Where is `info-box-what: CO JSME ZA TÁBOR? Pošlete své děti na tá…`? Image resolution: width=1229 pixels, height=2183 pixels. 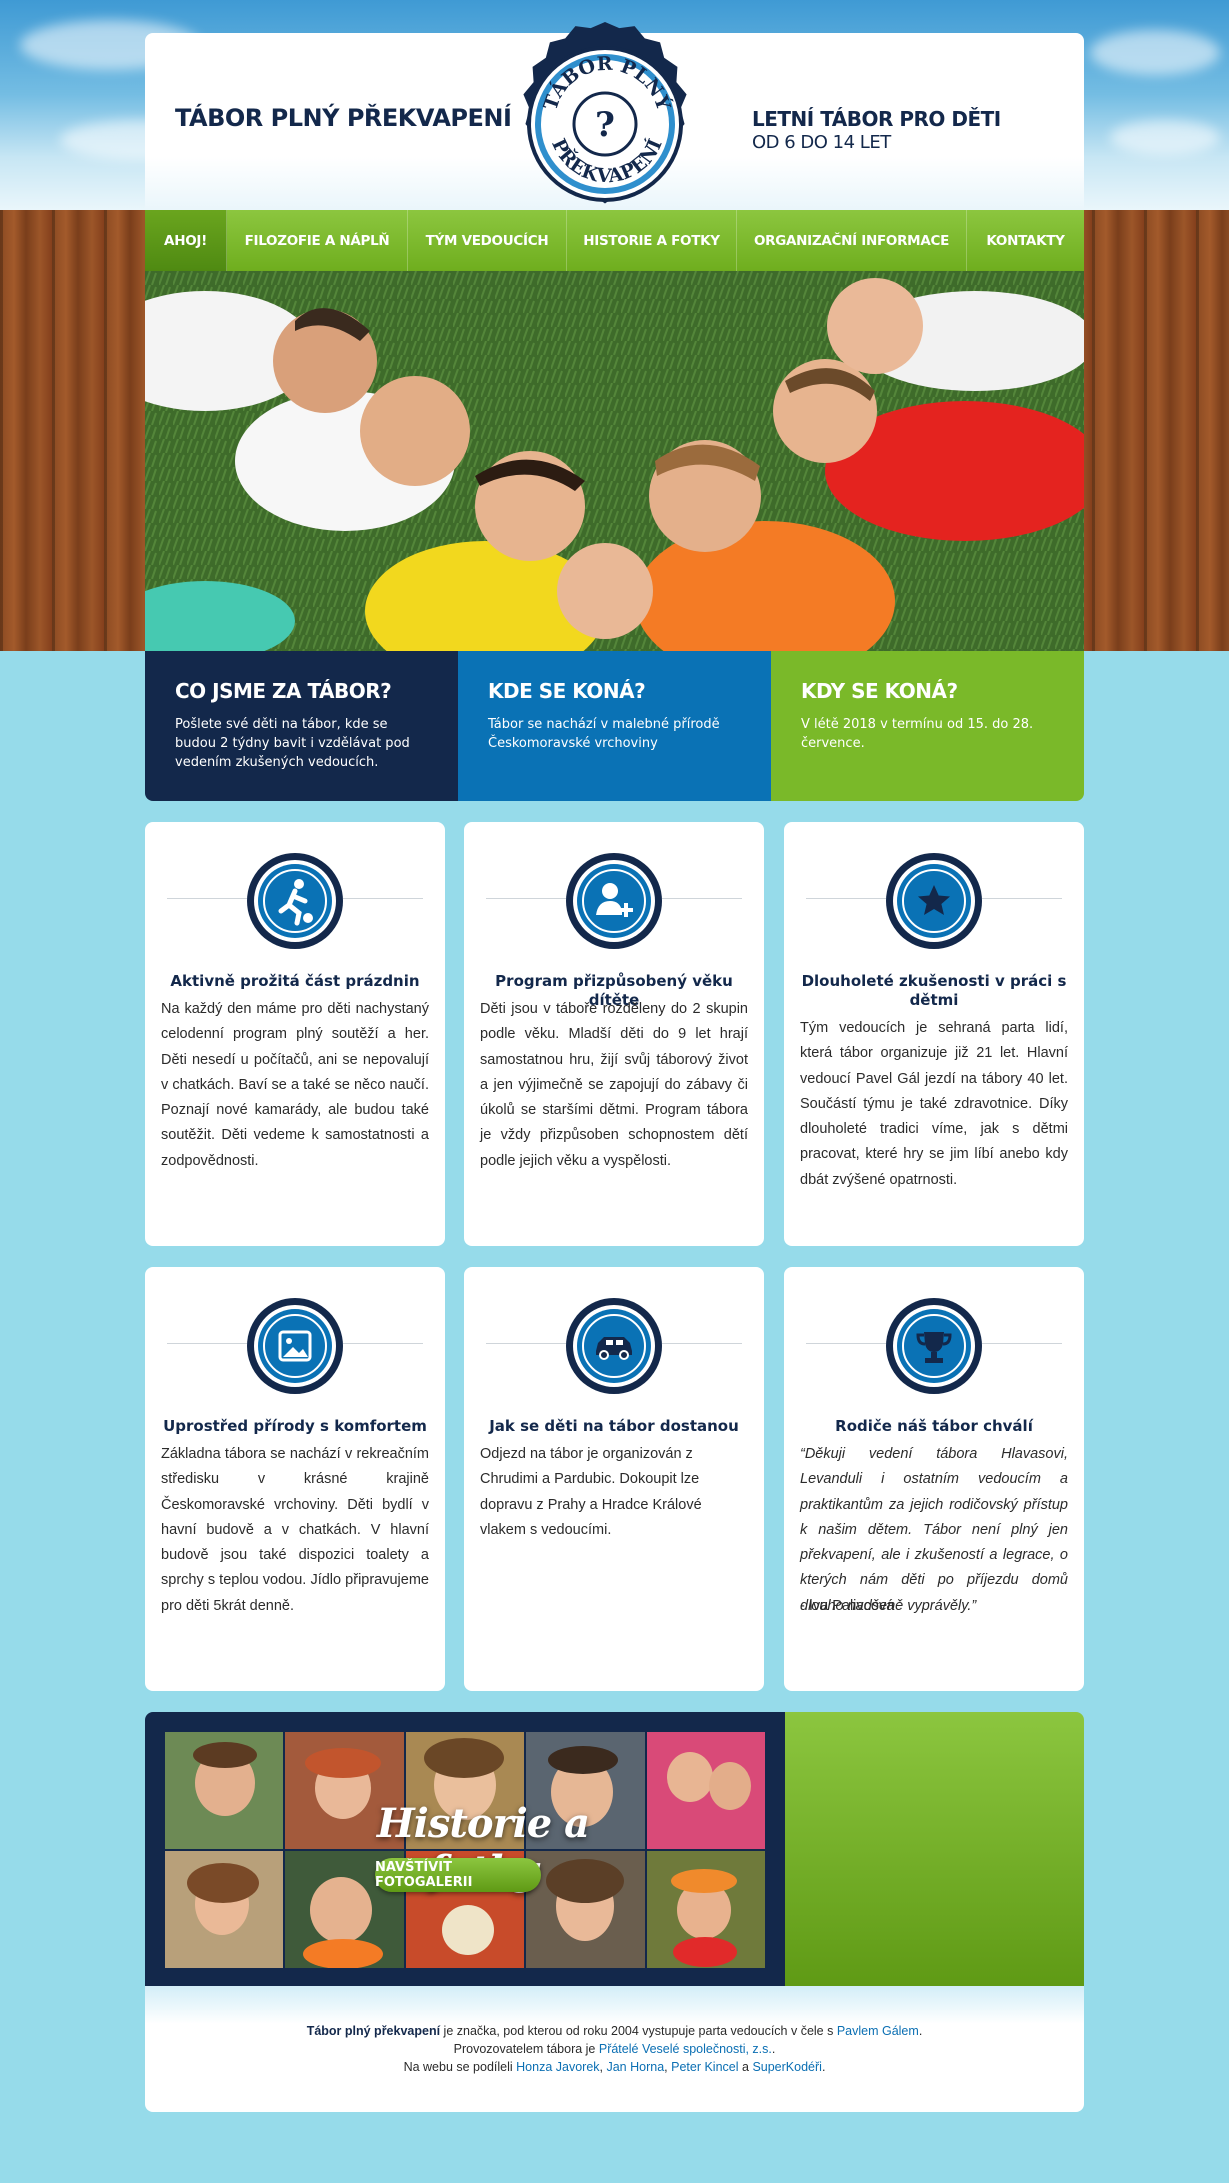 info-box-what: CO JSME ZA TÁBOR? Pošlete své děti na tá… is located at coordinates (301, 726).